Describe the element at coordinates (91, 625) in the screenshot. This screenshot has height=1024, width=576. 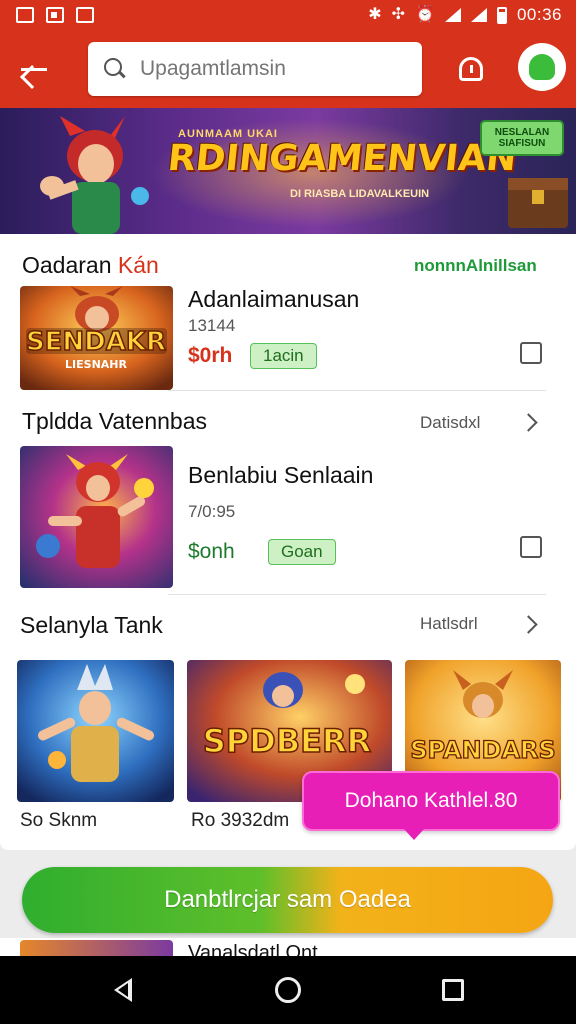
I see `section-third-title: Selanyla Tank` at that location.